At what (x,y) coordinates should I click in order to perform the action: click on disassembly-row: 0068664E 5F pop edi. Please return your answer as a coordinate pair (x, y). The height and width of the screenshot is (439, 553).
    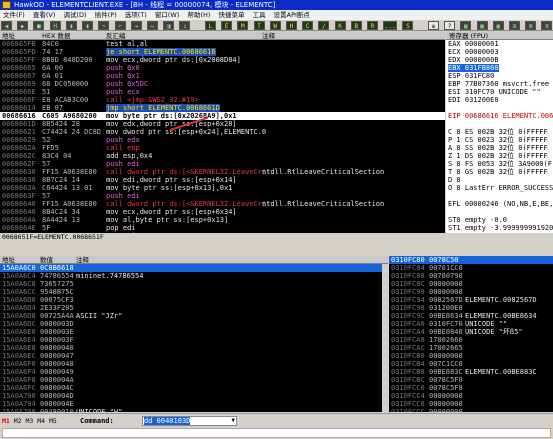
    Looking at the image, I should click on (222, 228).